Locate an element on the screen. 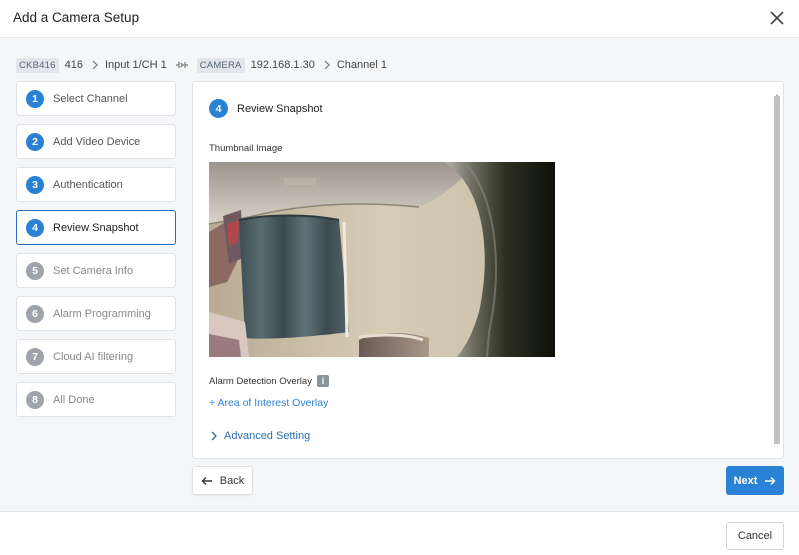 The image size is (799, 555). thumbnail-label: Thumbnail Image is located at coordinates (246, 148).